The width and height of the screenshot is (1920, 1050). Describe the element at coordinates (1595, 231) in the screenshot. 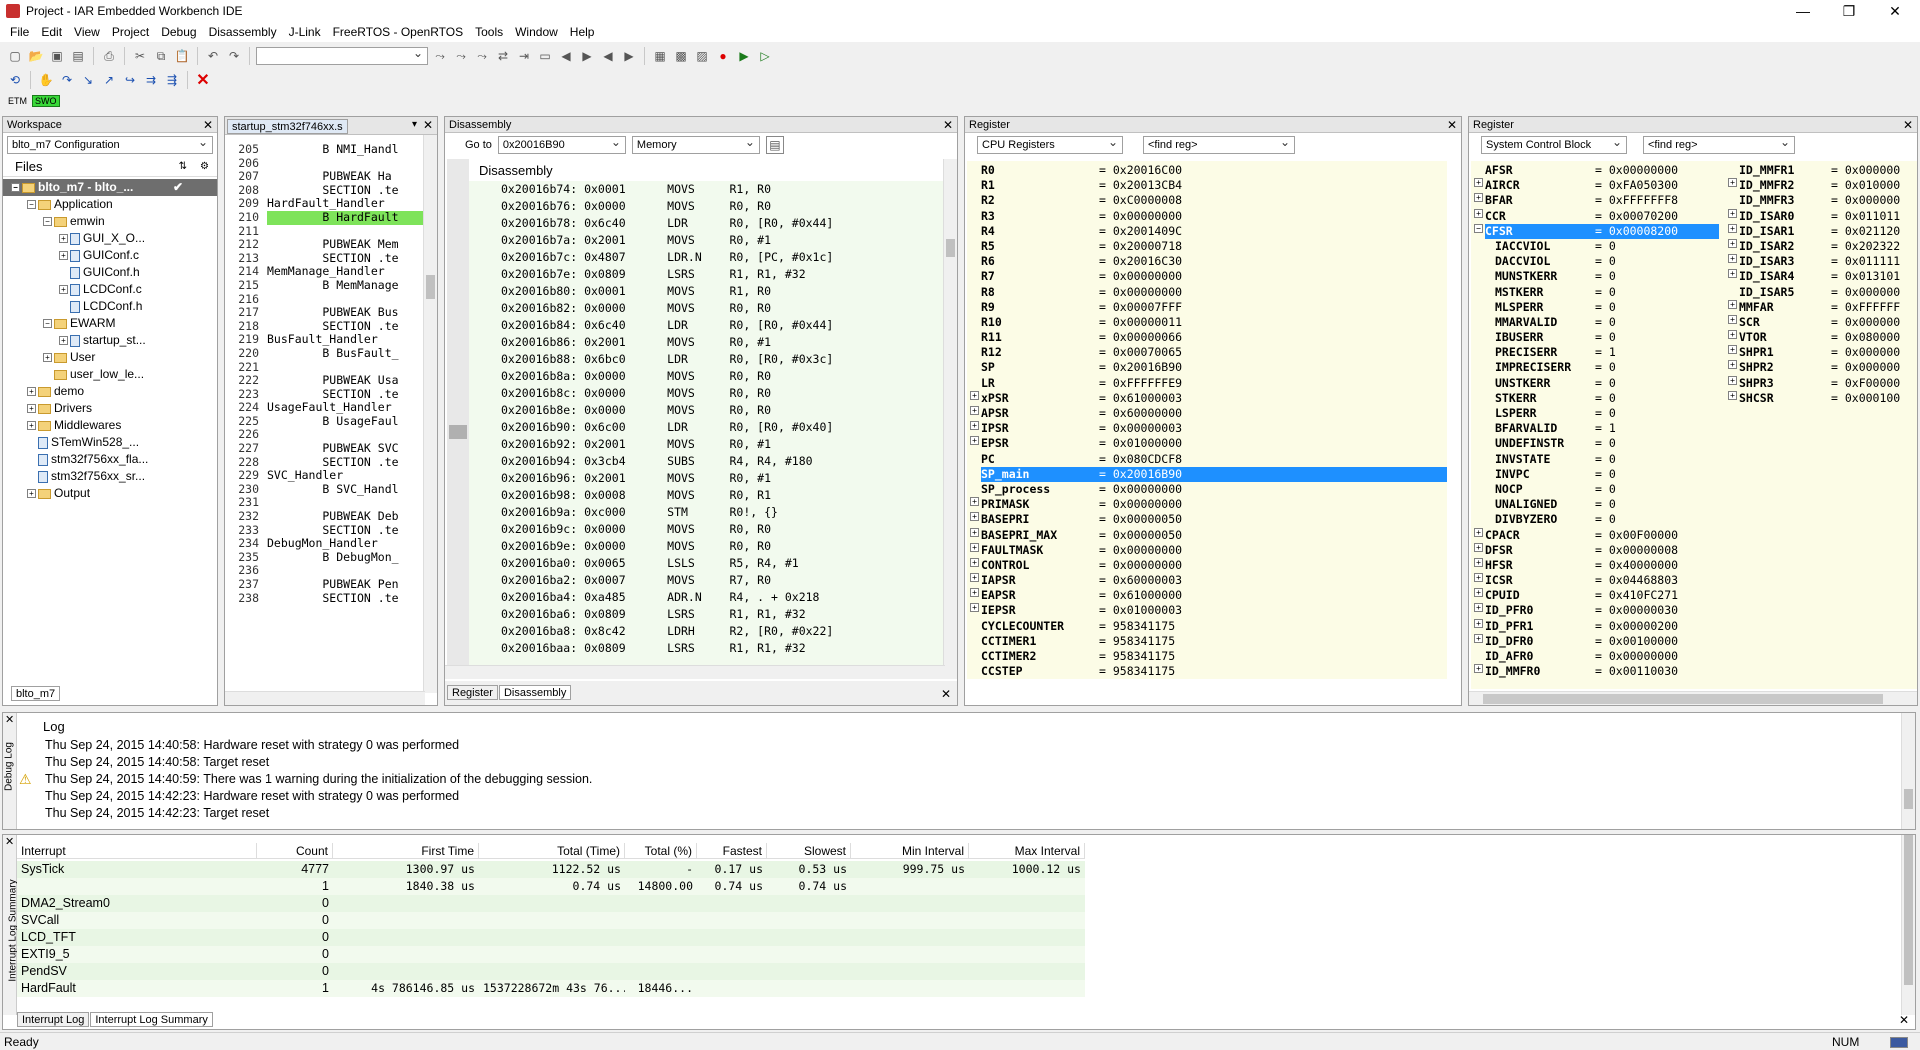

I see `register-row: − CFSR = 0x00008200` at that location.